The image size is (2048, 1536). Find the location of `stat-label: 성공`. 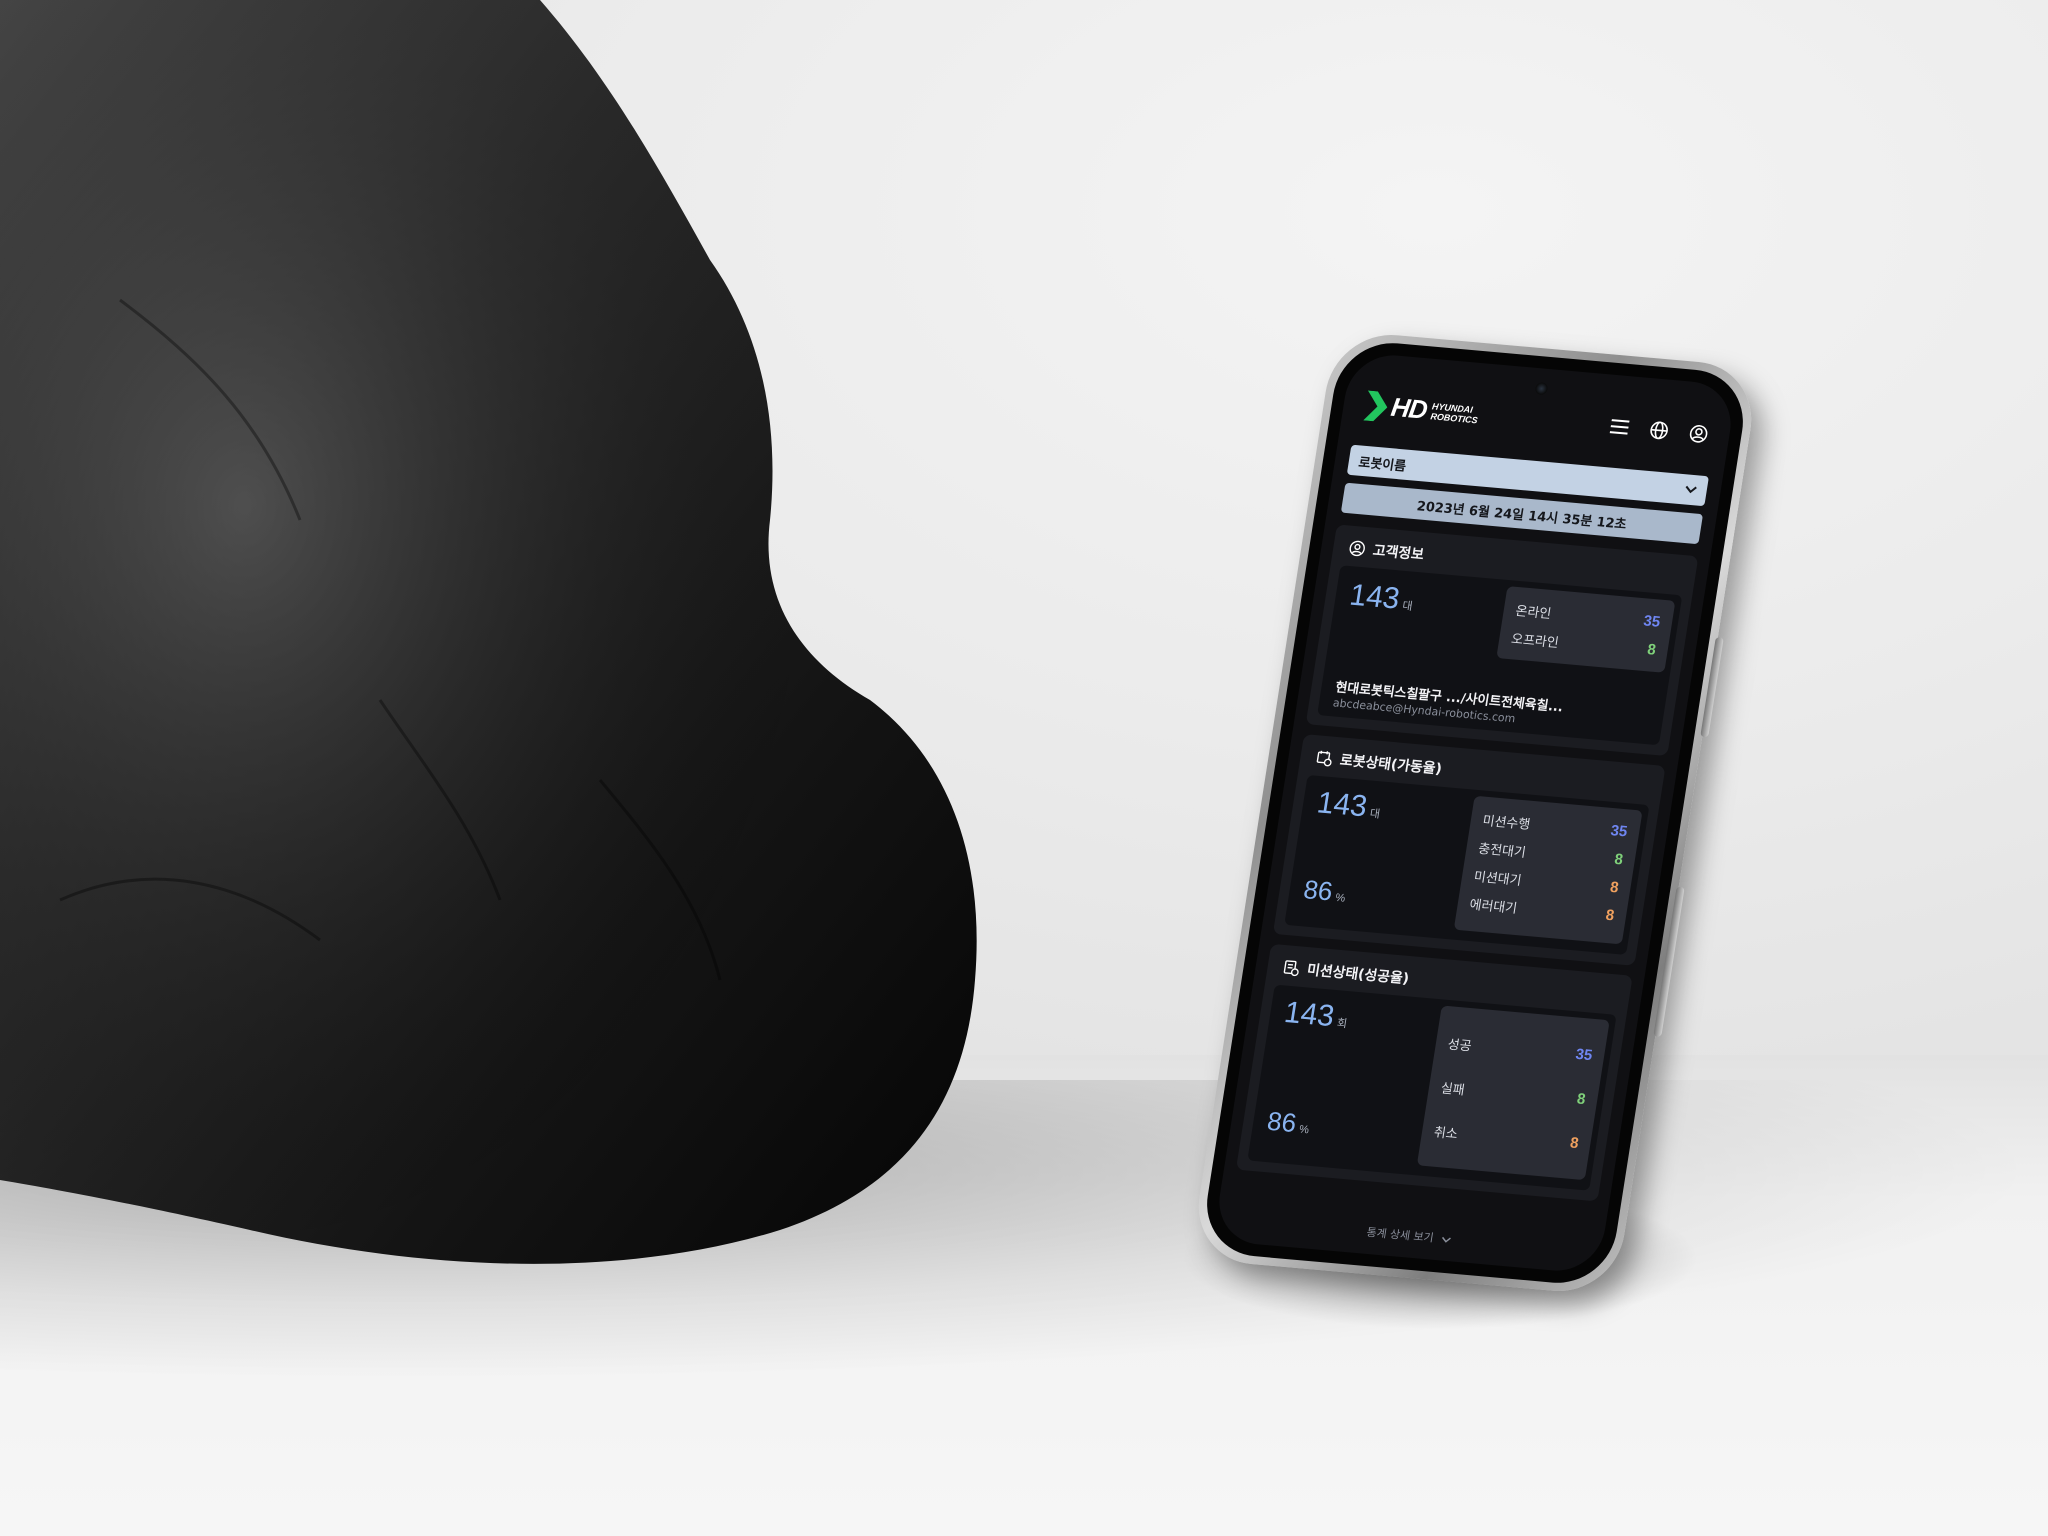

stat-label: 성공 is located at coordinates (1459, 1045).